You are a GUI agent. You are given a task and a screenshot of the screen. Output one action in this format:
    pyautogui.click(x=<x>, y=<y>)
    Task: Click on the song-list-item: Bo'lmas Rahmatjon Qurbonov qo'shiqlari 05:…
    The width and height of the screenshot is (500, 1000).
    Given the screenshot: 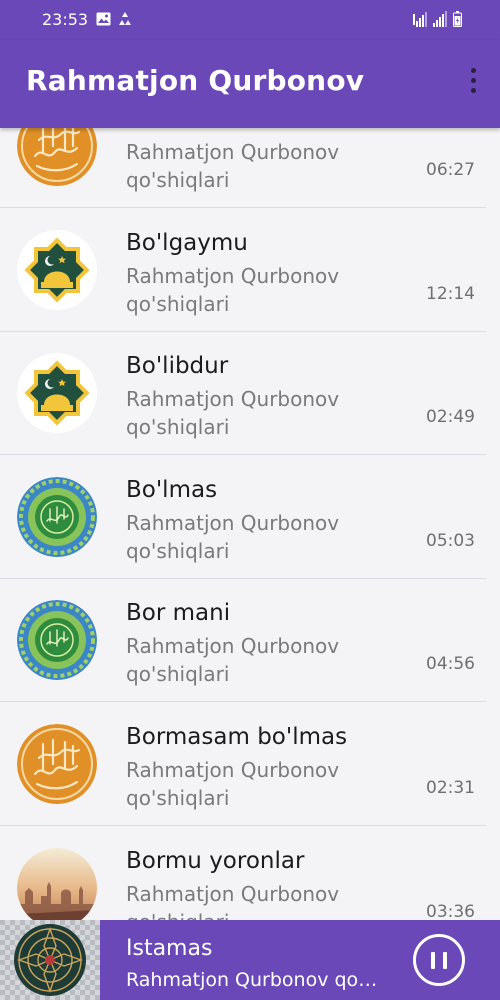 What is the action you would take?
    pyautogui.click(x=250, y=517)
    